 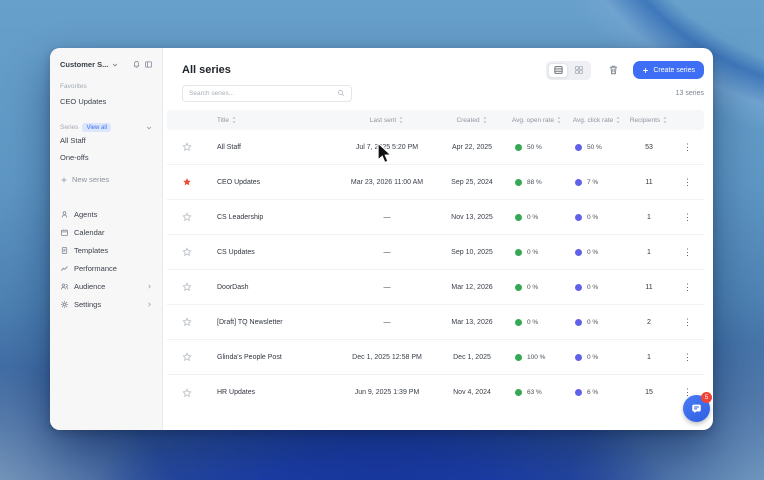 I want to click on audience-icon, so click(x=64, y=286).